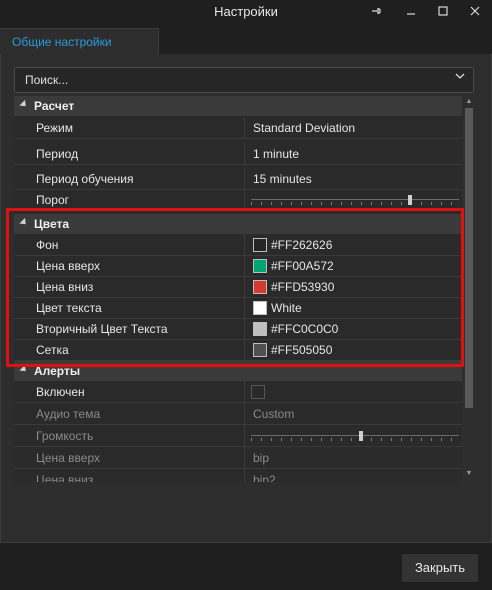  Describe the element at coordinates (353, 265) in the screenshot. I see `property-value: #FF00A572` at that location.